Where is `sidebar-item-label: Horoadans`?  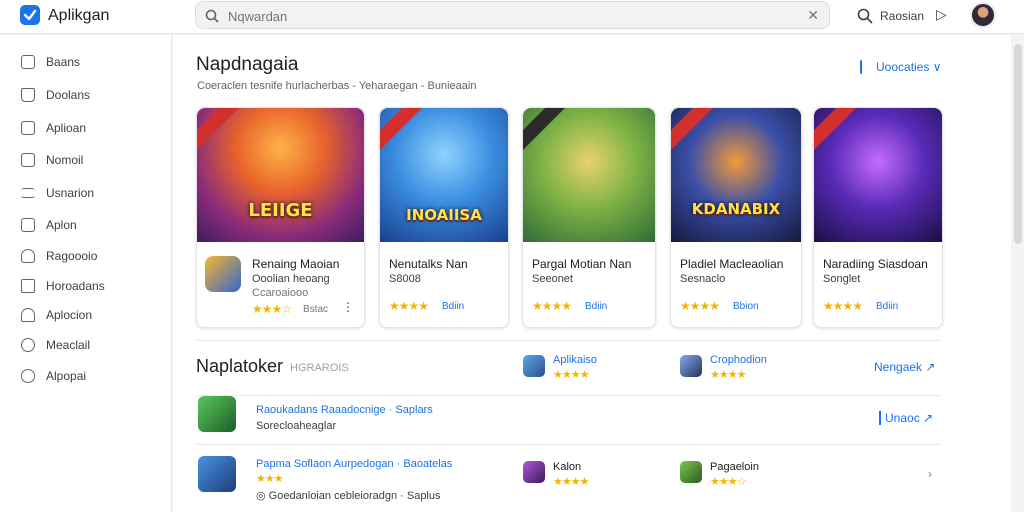 sidebar-item-label: Horoadans is located at coordinates (75, 286).